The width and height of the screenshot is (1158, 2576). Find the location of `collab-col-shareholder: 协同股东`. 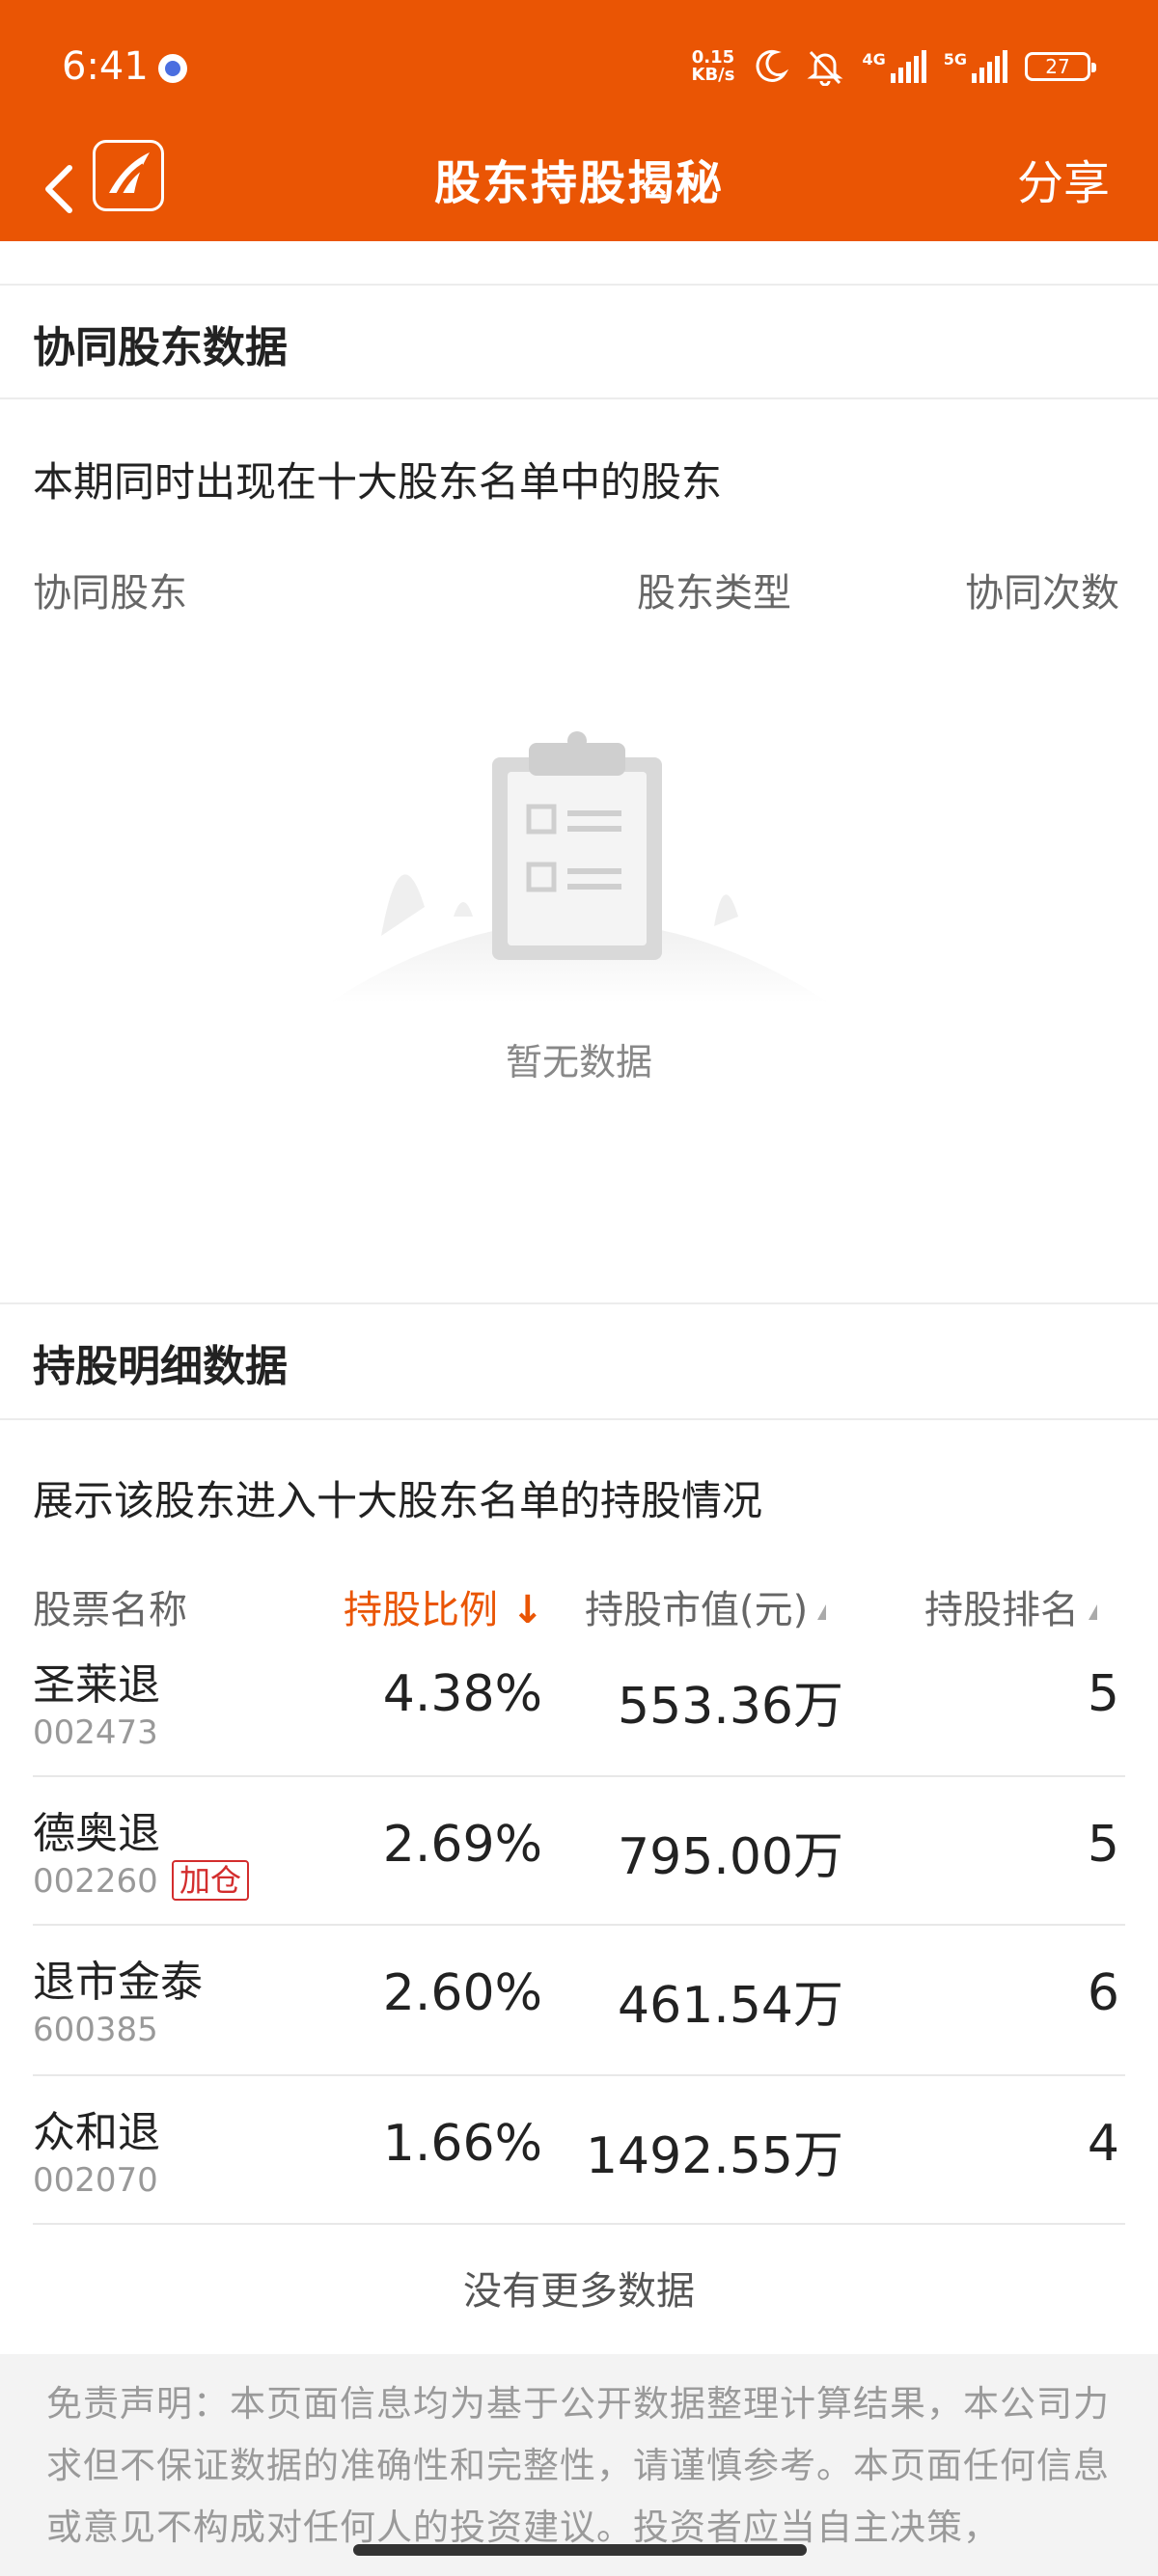

collab-col-shareholder: 协同股东 is located at coordinates (110, 593).